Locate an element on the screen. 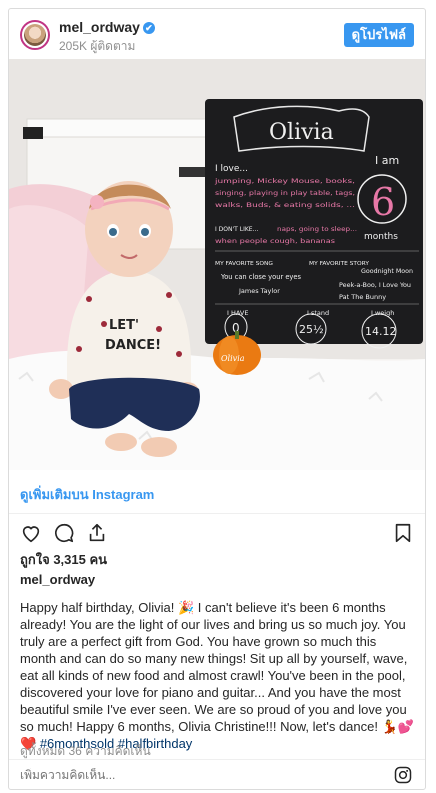 This screenshot has width=436, height=793. svg-text: walks, Buds, & eating solids, is located at coordinates (285, 205).